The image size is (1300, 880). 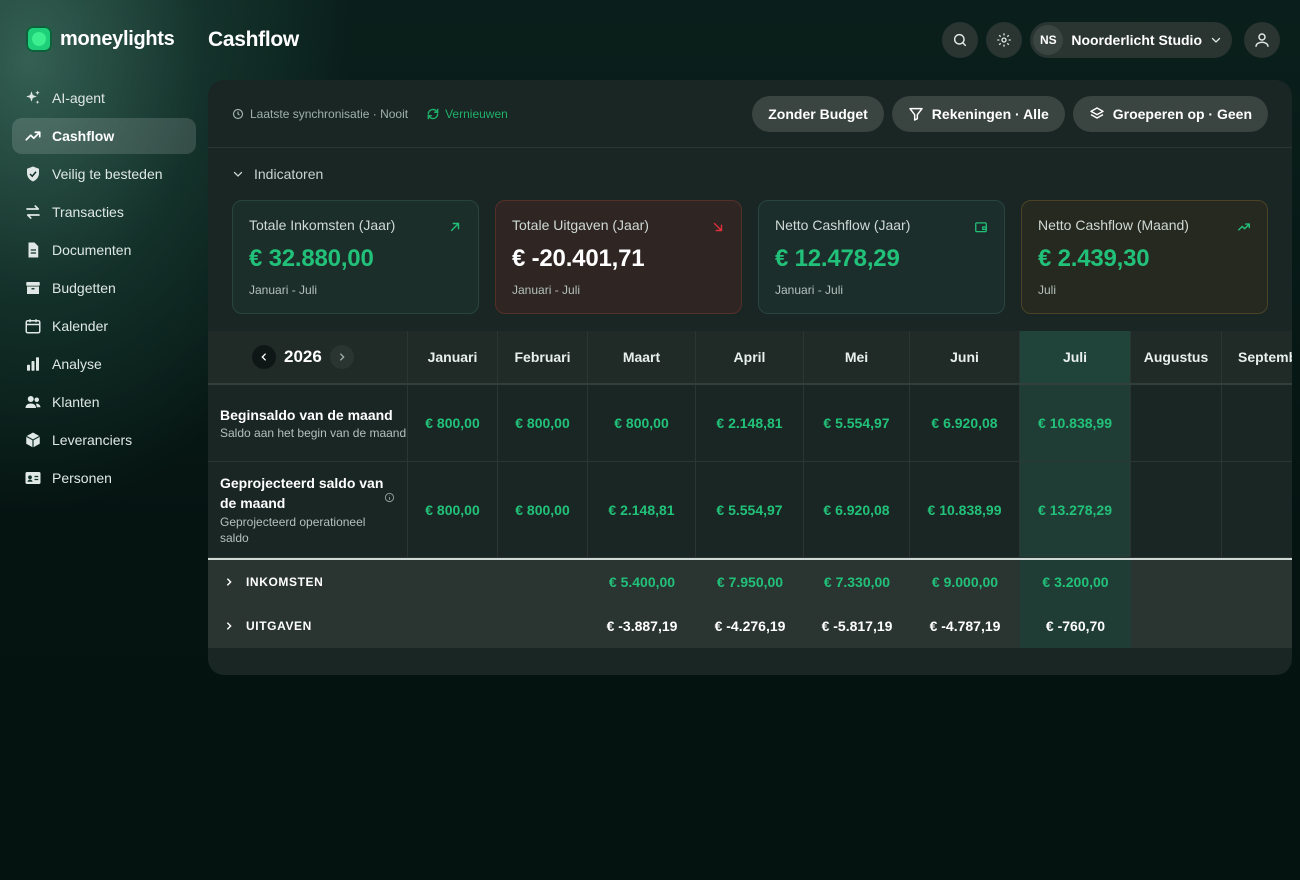 I want to click on row-subtitle: Saldo aan het begin van de maand, so click(x=313, y=433).